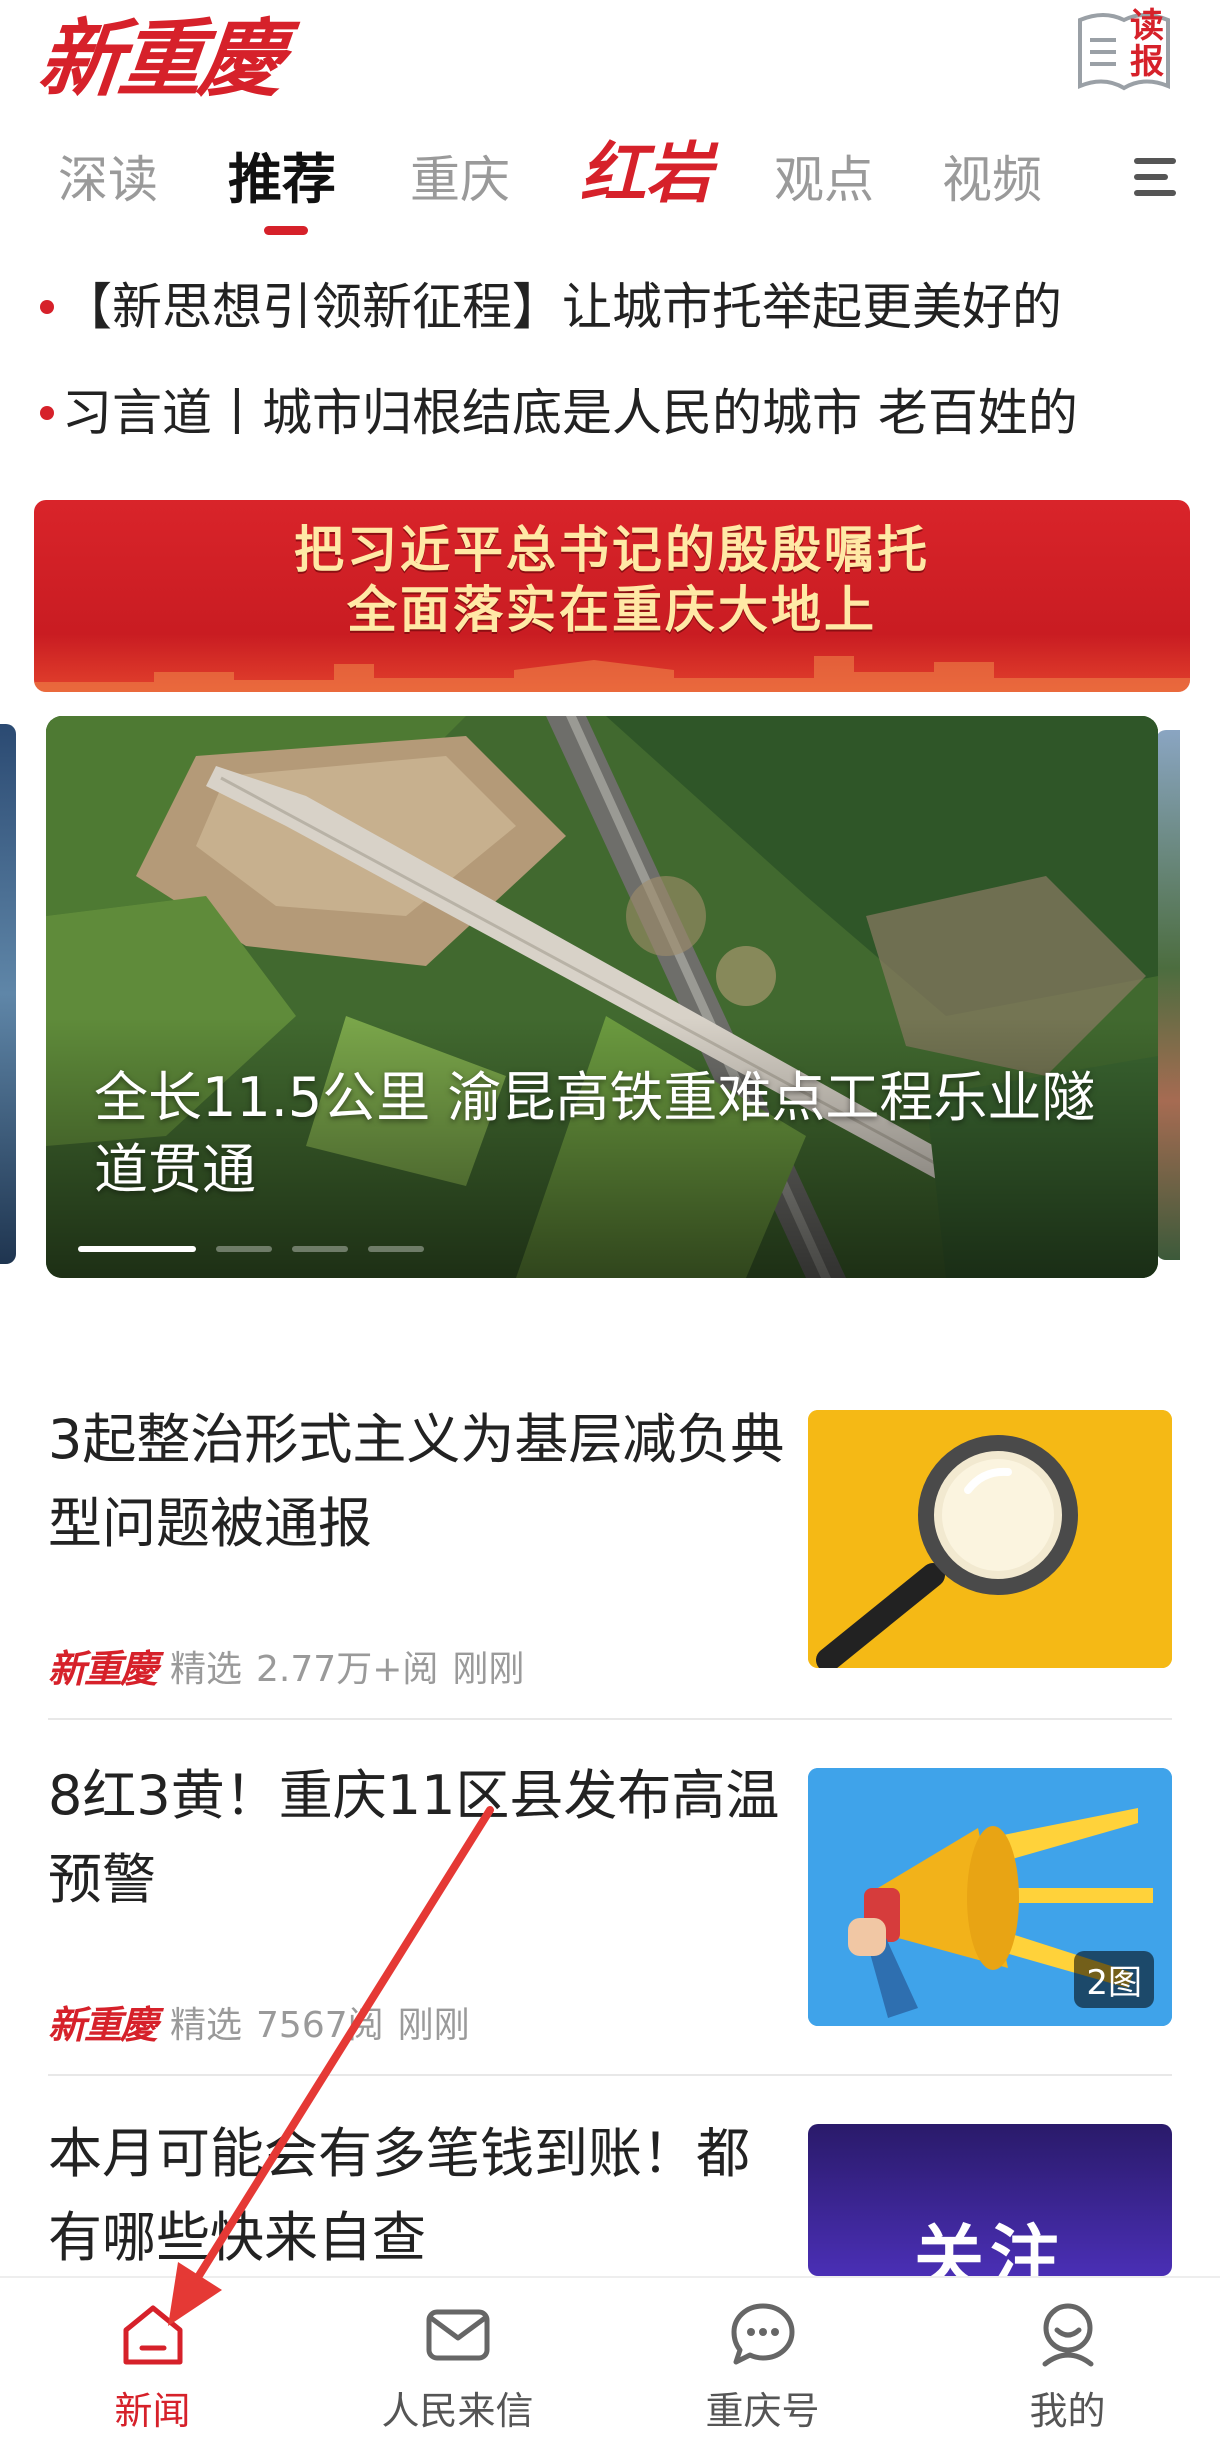  I want to click on news-card: 本月可能会有多笔钱到账！都有哪些快来自查 关注, so click(610, 2197).